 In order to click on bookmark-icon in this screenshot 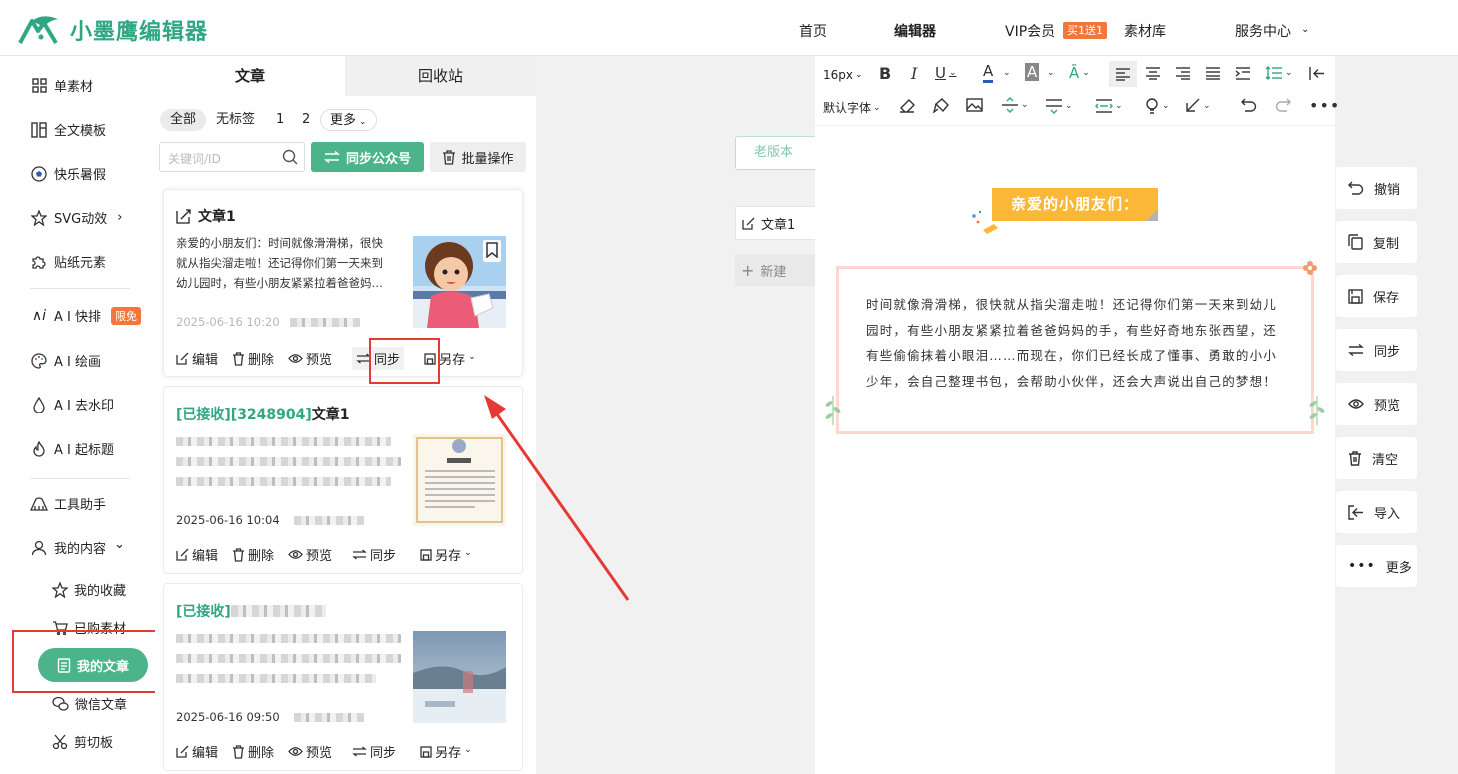, I will do `click(492, 250)`.